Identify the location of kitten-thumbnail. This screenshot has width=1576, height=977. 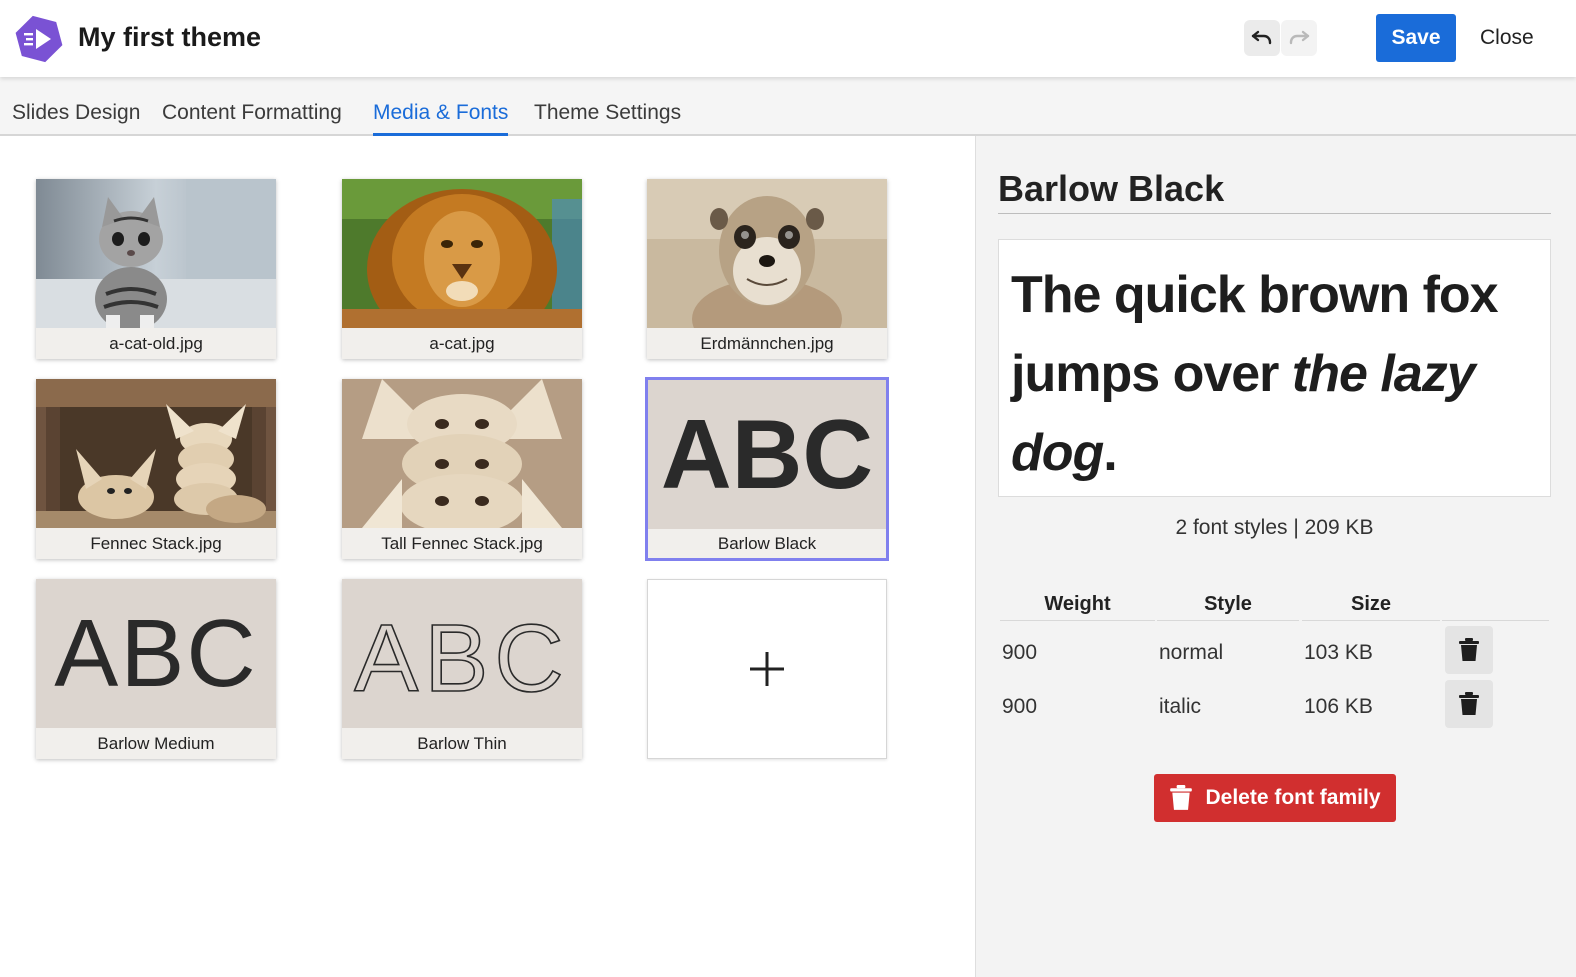
(156, 253).